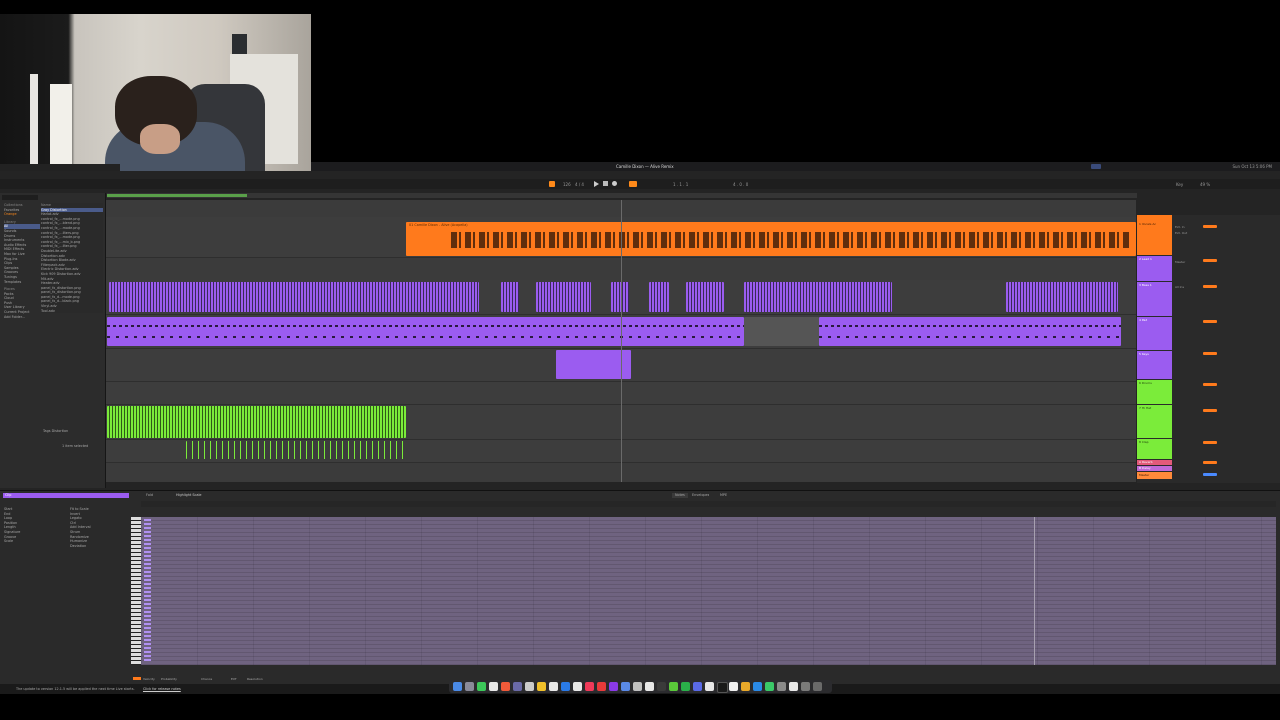 This screenshot has height=720, width=1280. What do you see at coordinates (709, 686) in the screenshot?
I see `preview-icon` at bounding box center [709, 686].